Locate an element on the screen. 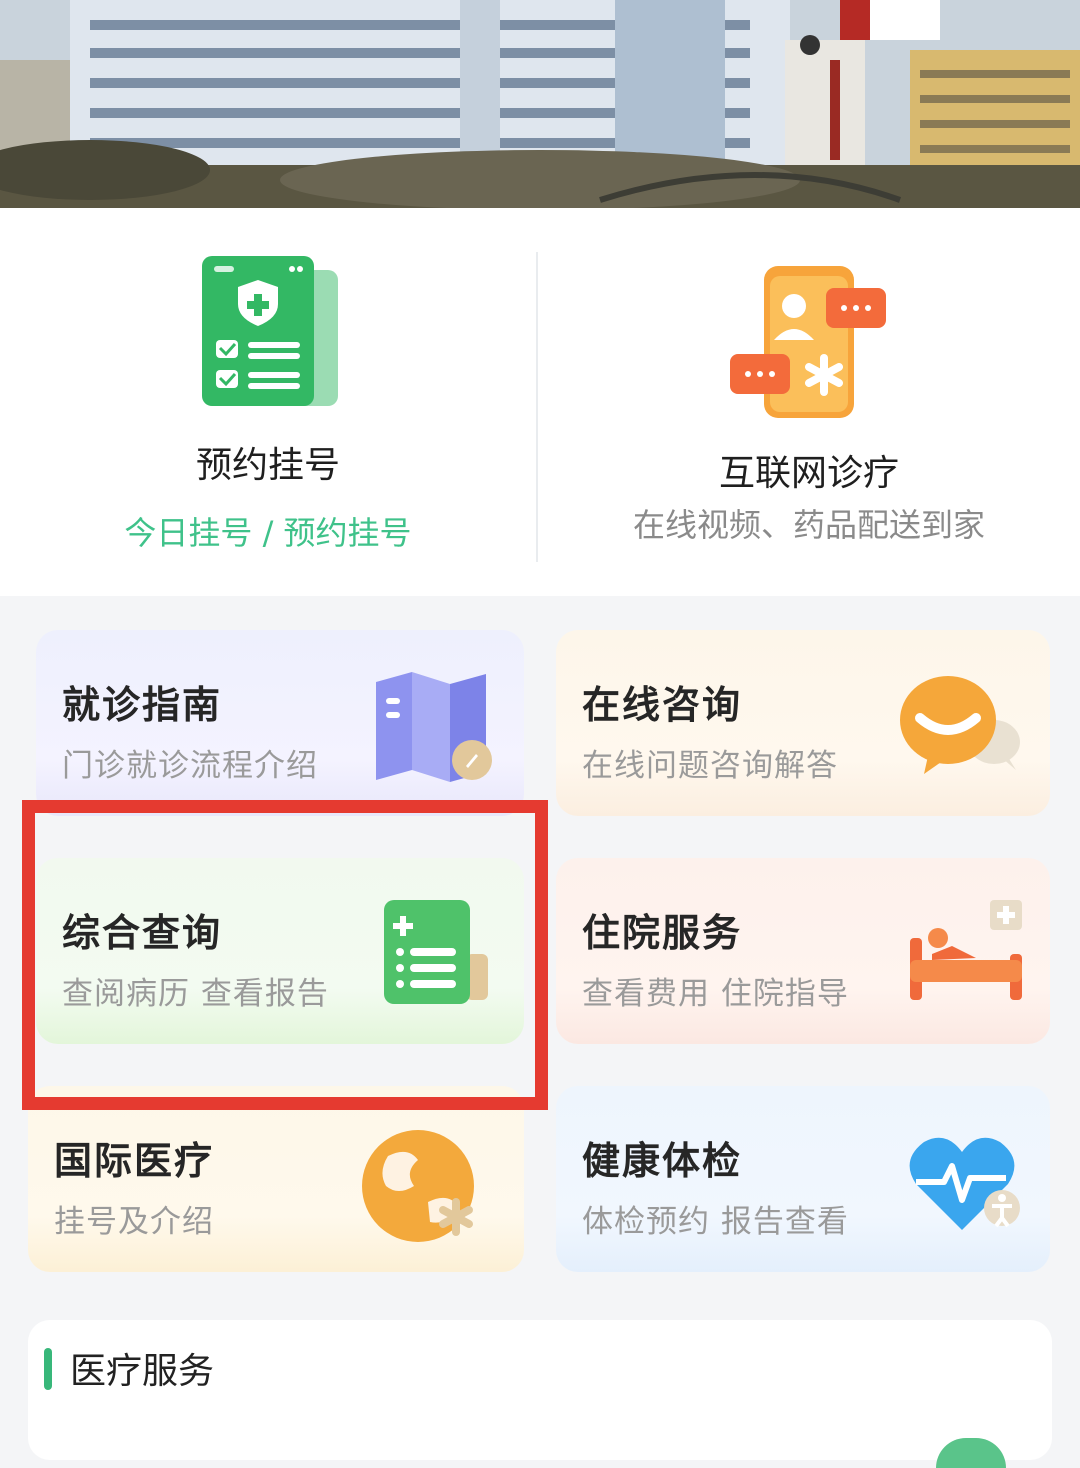 The width and height of the screenshot is (1080, 1468). appointment-registration-button: 预约挂号 今日挂号 / 预约挂号 is located at coordinates (268, 402).